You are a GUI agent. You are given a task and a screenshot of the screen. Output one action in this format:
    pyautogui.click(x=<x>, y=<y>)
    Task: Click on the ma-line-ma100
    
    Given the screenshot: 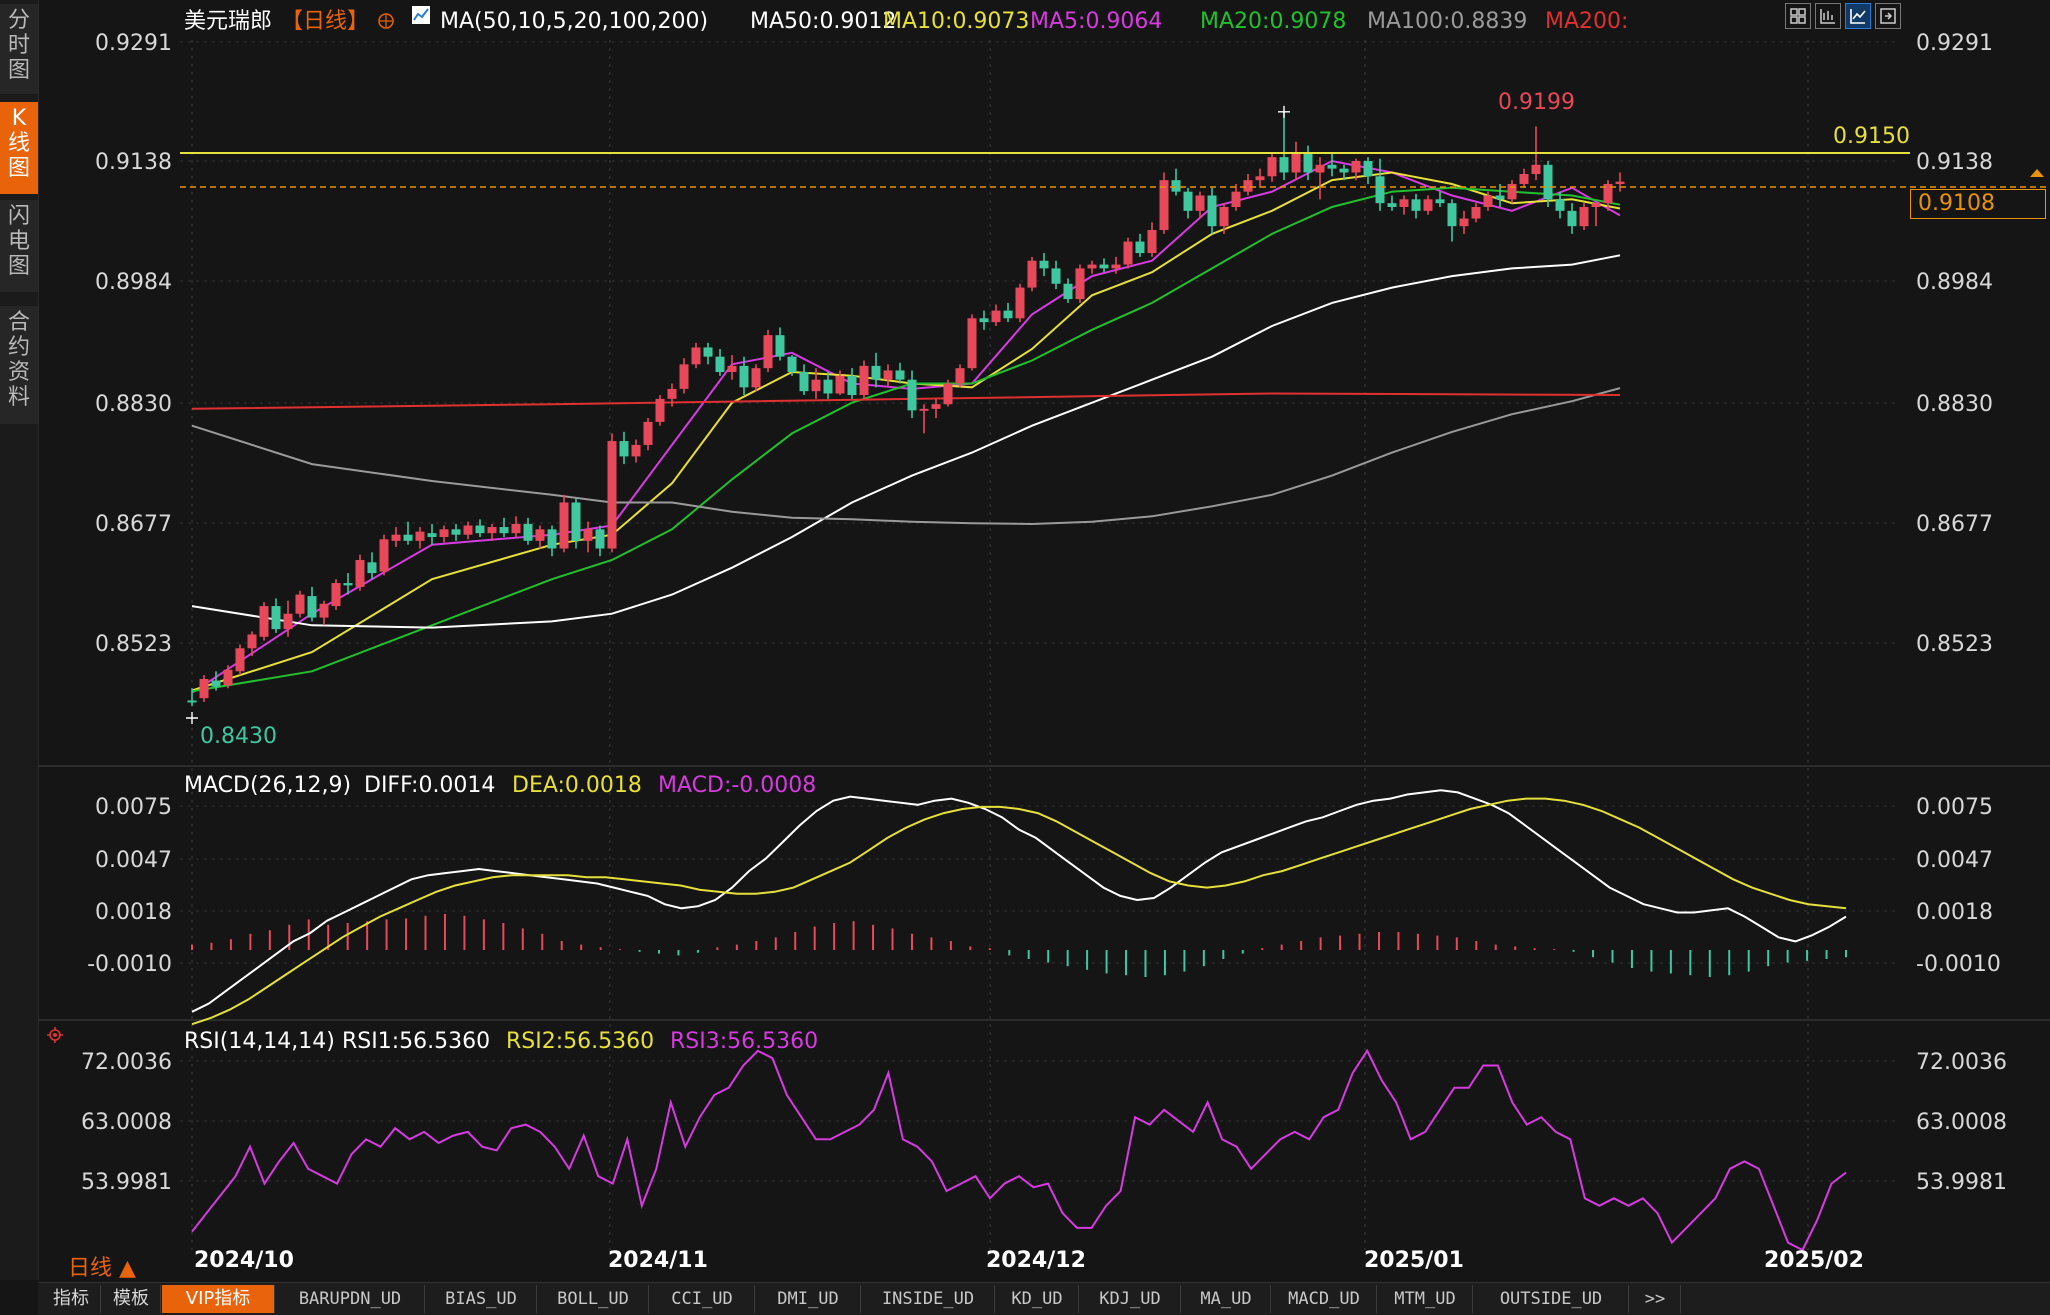 What is the action you would take?
    pyautogui.click(x=906, y=456)
    